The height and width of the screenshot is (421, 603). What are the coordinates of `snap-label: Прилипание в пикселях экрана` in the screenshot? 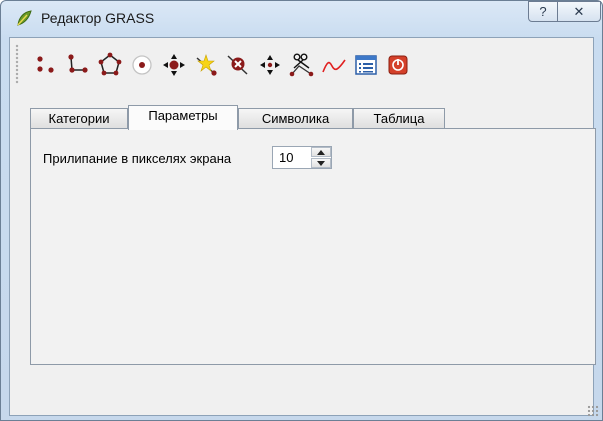 It's located at (137, 158).